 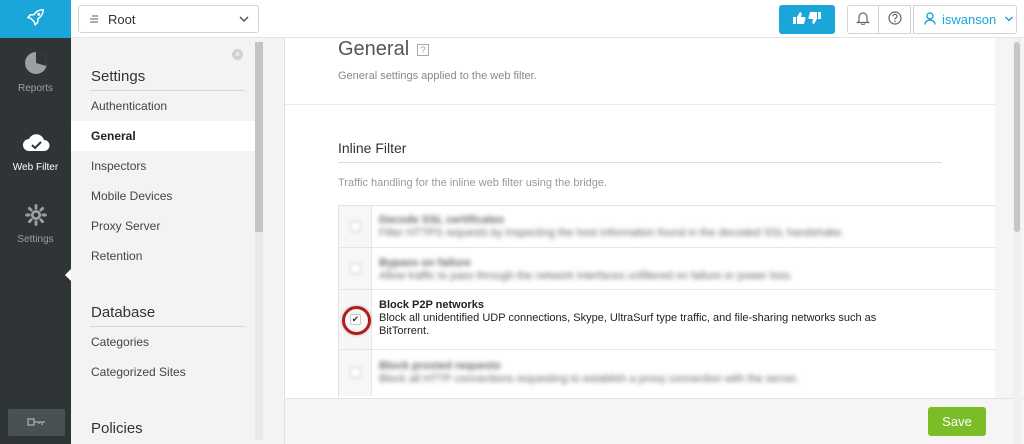 I want to click on rail-item-label: Settings, so click(x=35, y=239).